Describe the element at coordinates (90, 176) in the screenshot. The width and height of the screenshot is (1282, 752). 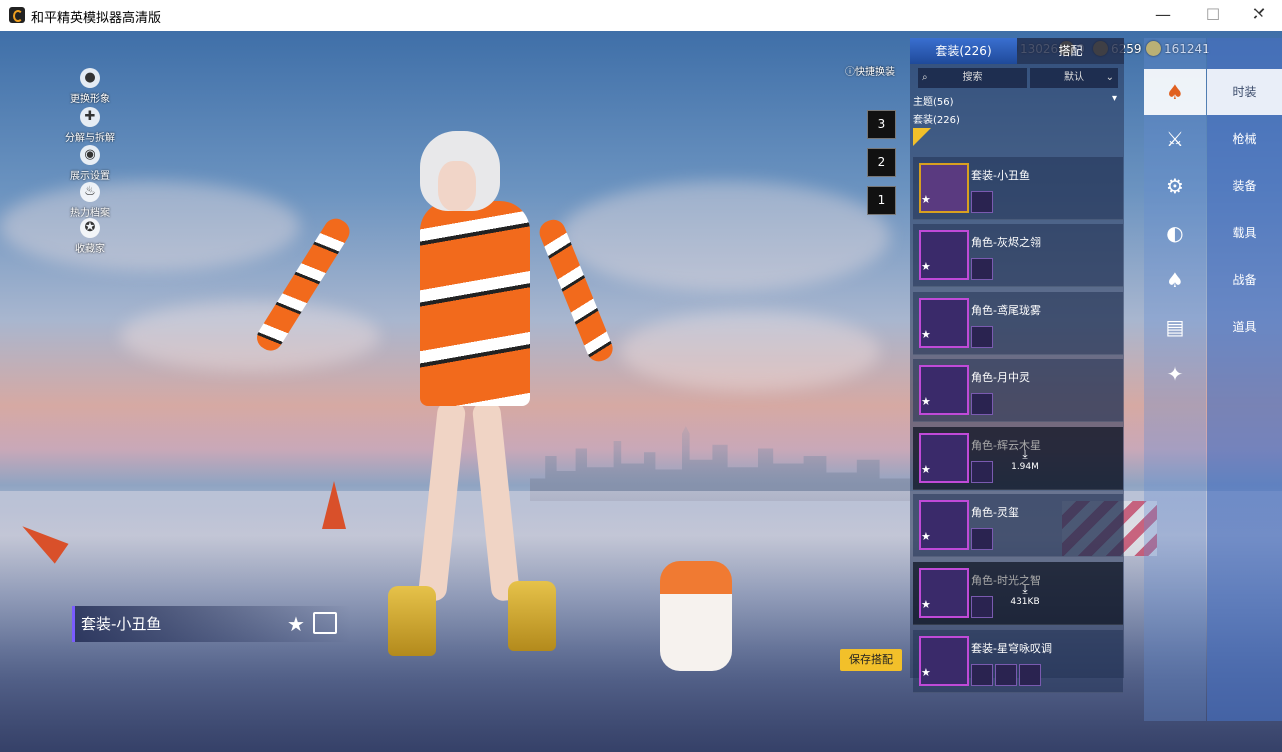
I see `left-menu-label: 展示设置` at that location.